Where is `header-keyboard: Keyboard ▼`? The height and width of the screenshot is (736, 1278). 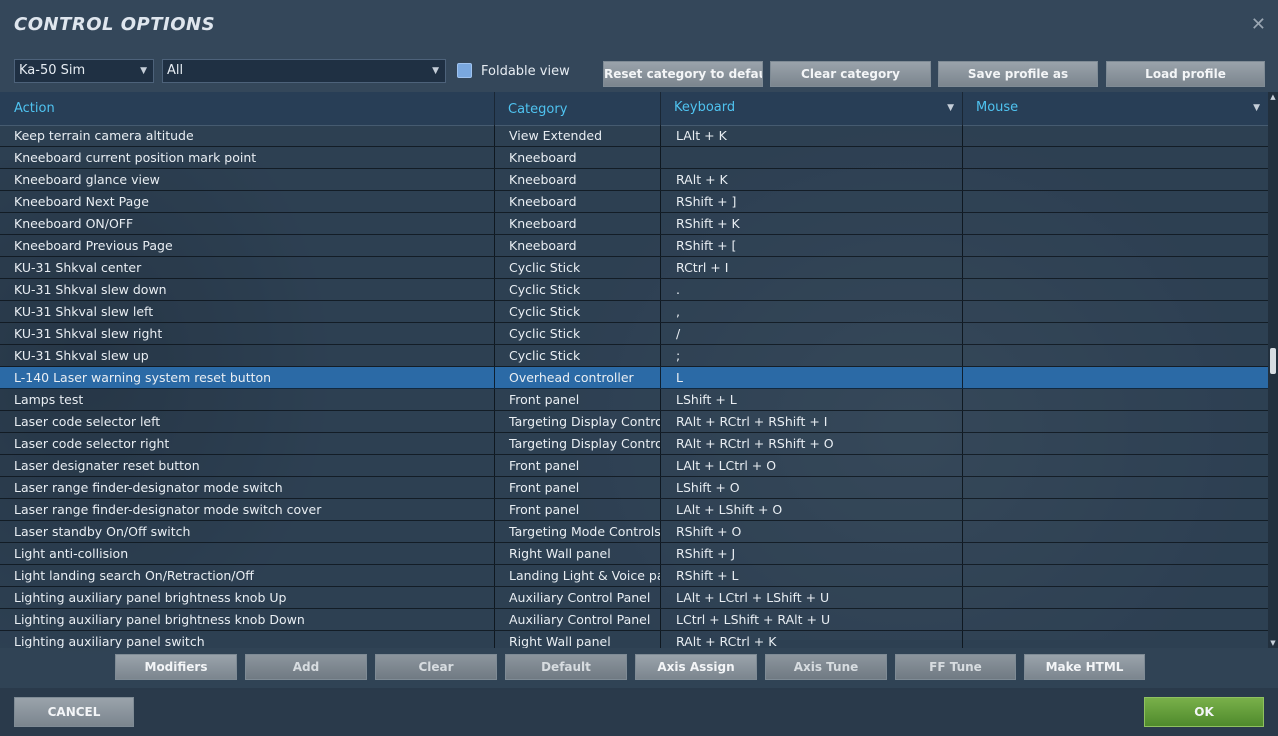
header-keyboard: Keyboard ▼ is located at coordinates (811, 108).